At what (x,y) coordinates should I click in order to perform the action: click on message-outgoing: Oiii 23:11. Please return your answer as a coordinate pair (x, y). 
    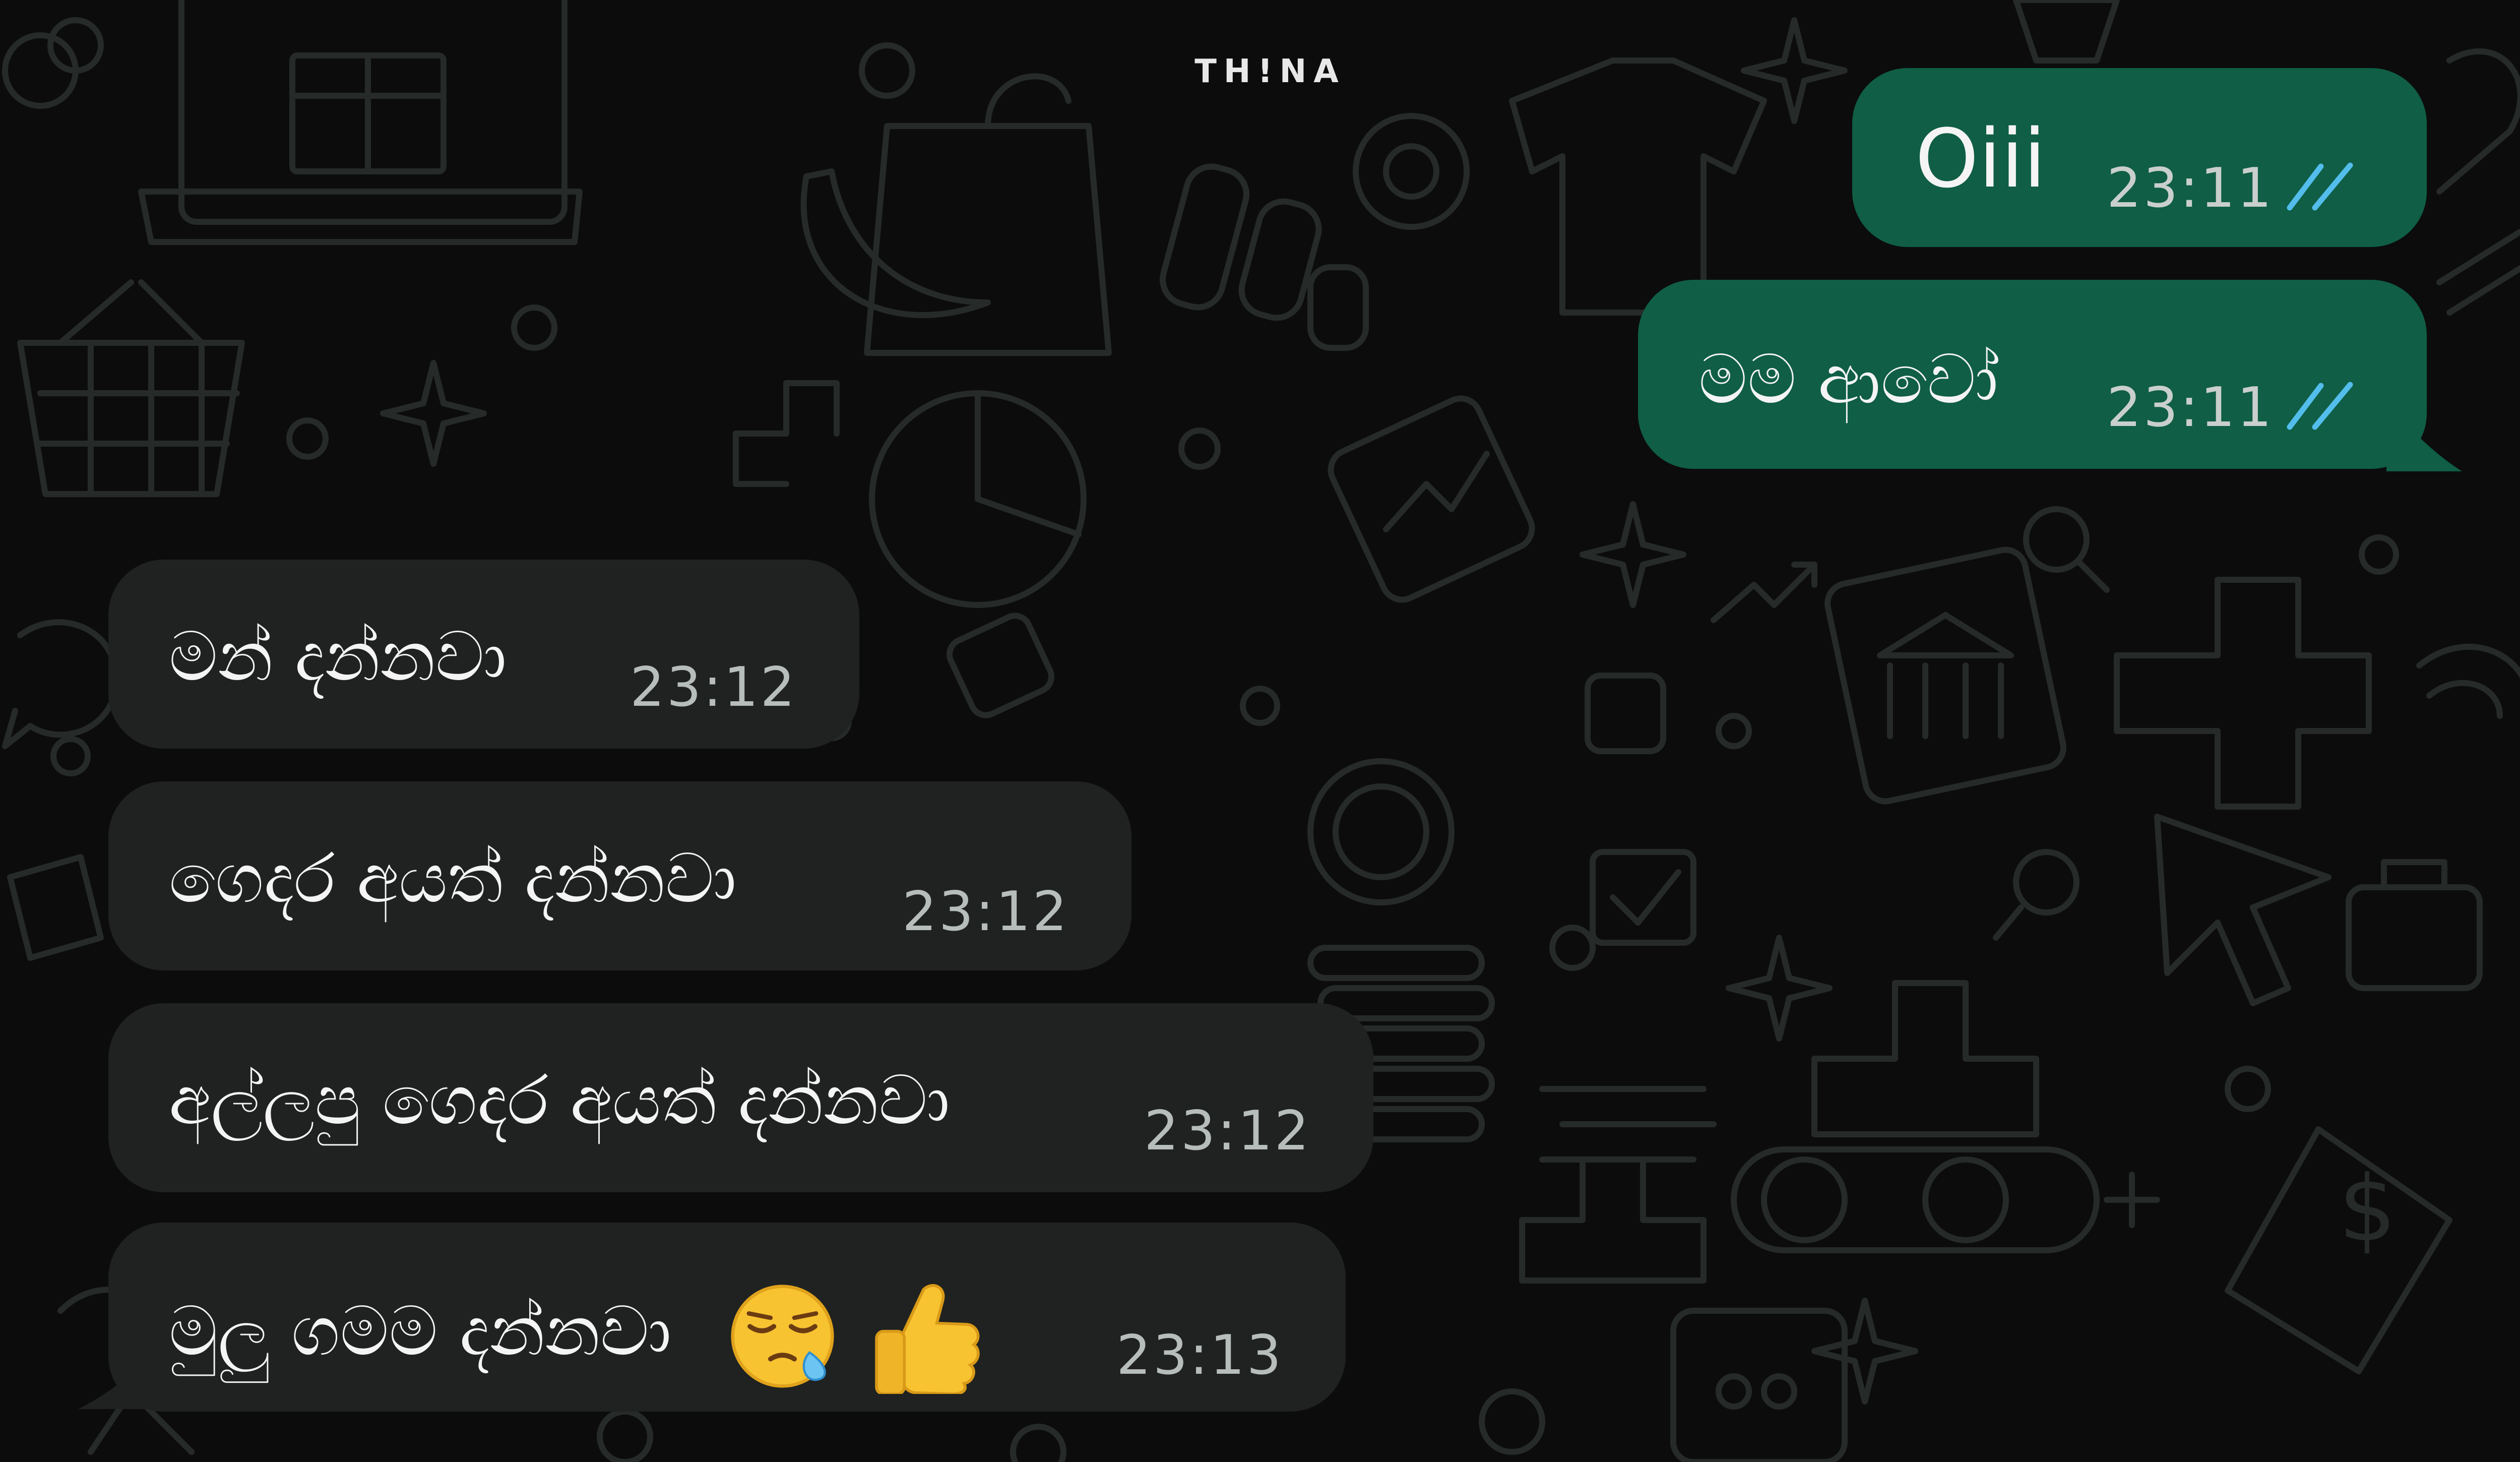
    Looking at the image, I should click on (2139, 157).